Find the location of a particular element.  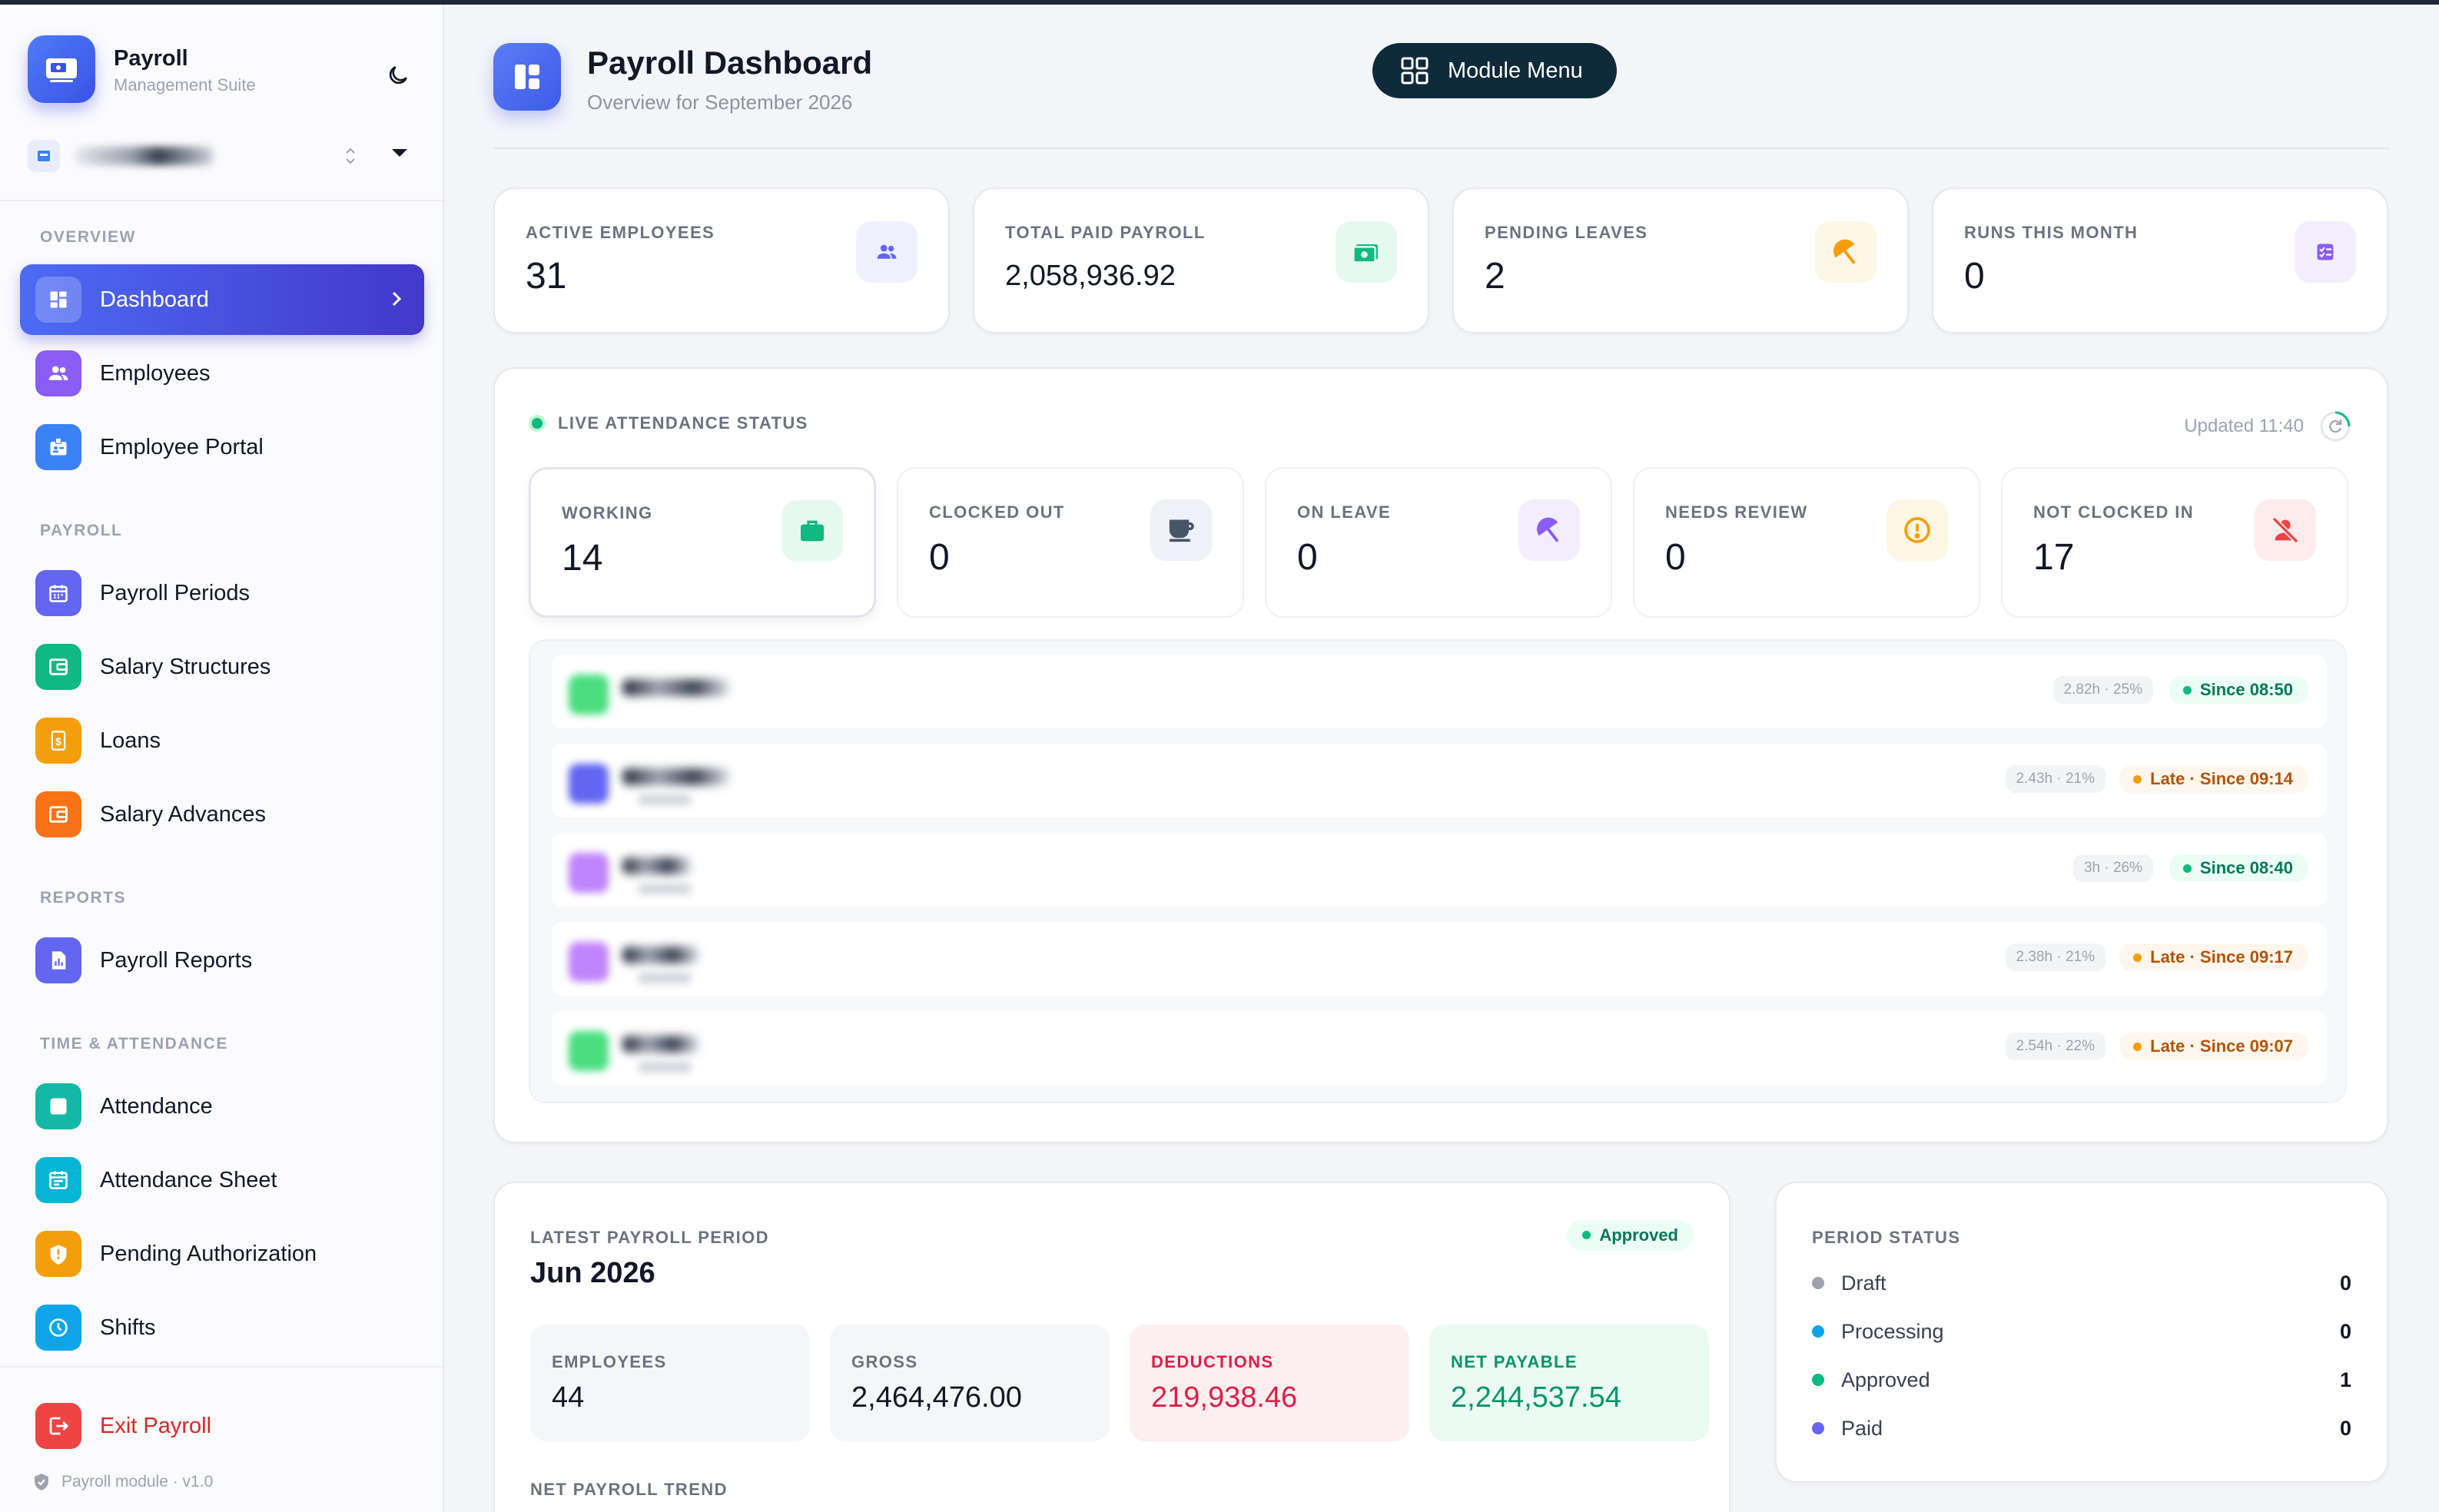

status-label: Paid is located at coordinates (1862, 1428).